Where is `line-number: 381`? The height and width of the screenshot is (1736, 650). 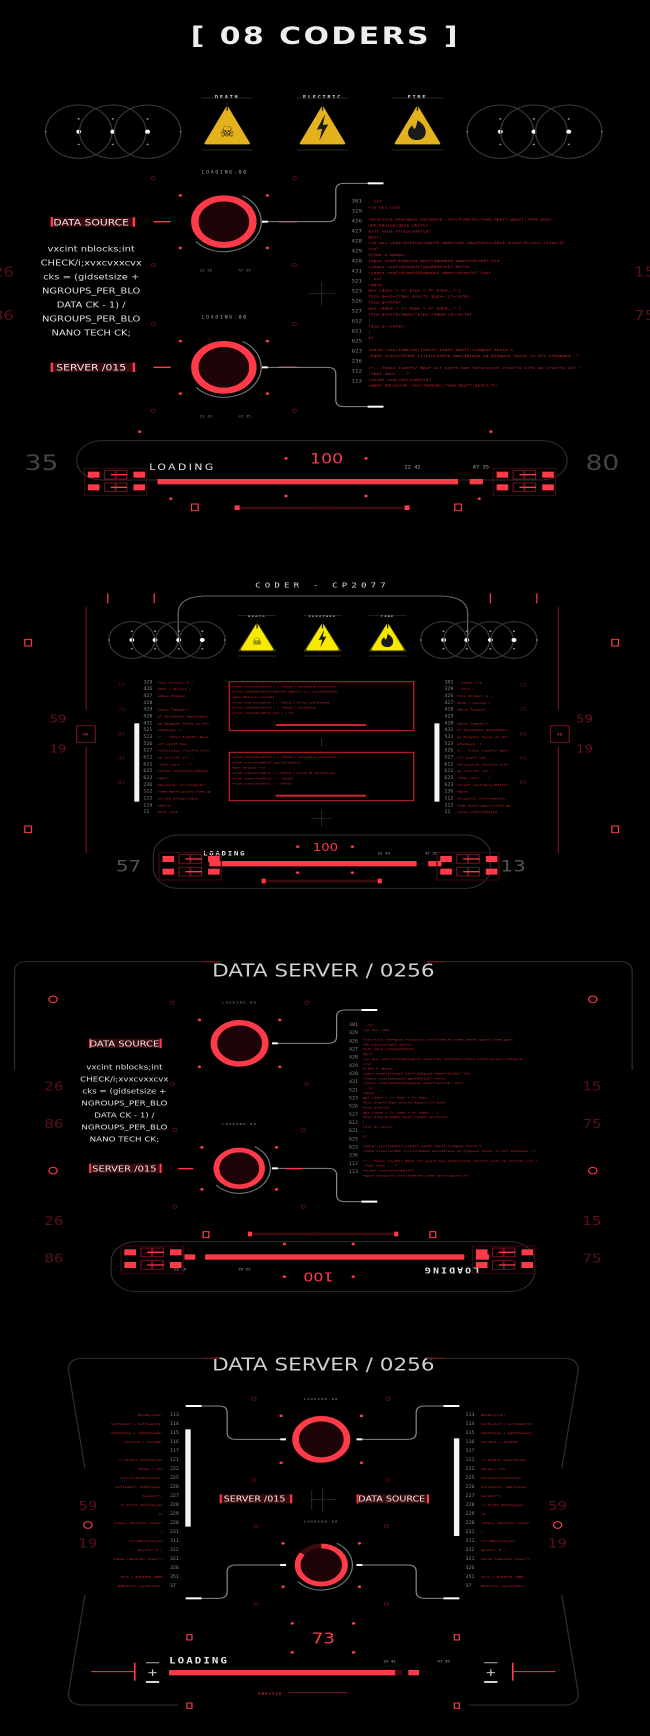
line-number: 381 is located at coordinates (353, 1024).